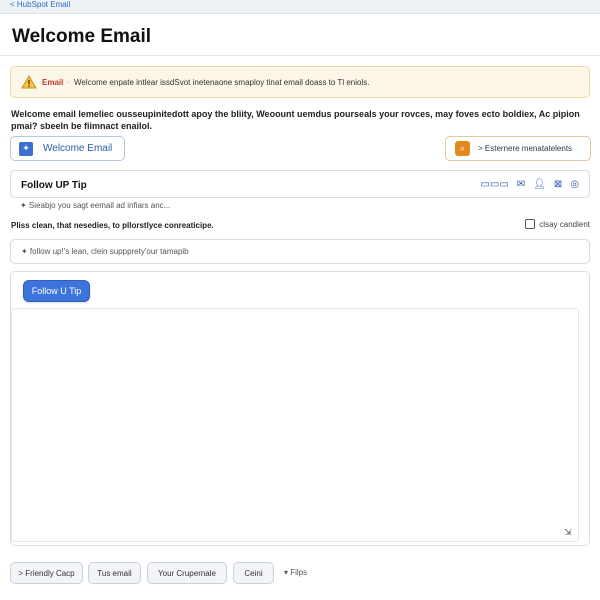 The image size is (600, 600). What do you see at coordinates (82, 36) in the screenshot?
I see `page-title: Welcome Email` at bounding box center [82, 36].